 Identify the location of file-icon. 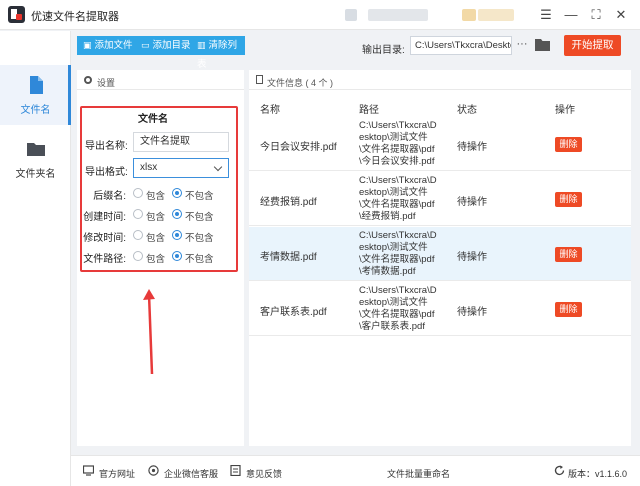
(36, 85).